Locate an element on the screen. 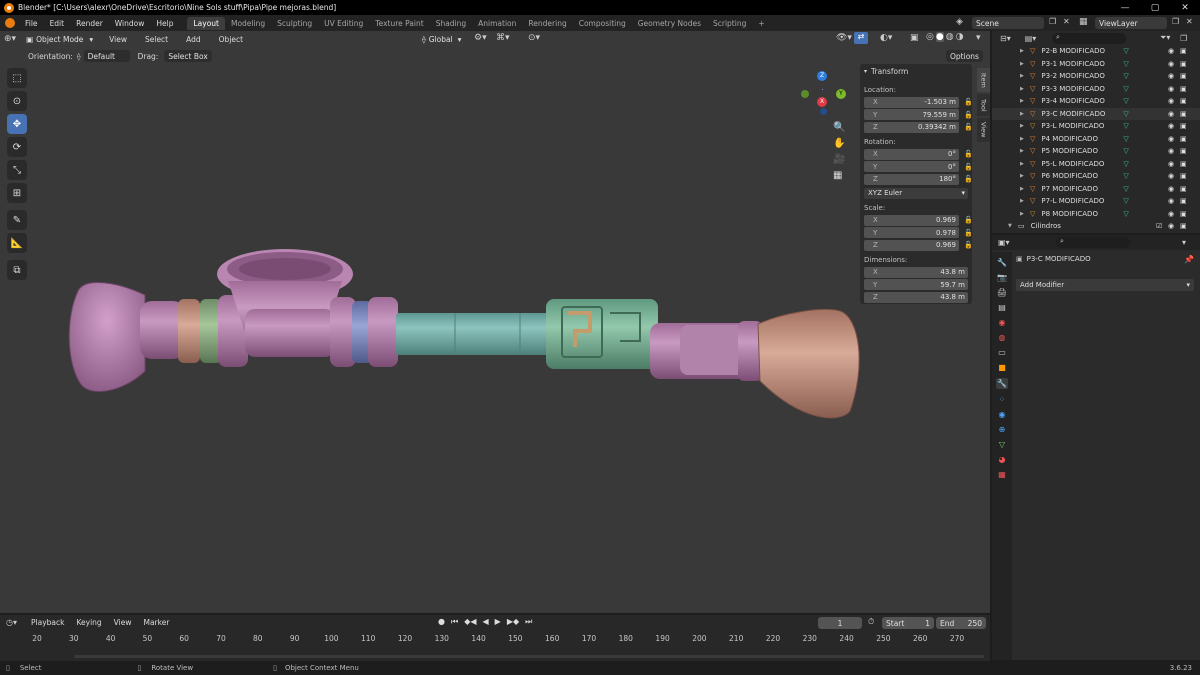 The height and width of the screenshot is (675, 1200). solid-shading-icon: ● is located at coordinates (939, 37).